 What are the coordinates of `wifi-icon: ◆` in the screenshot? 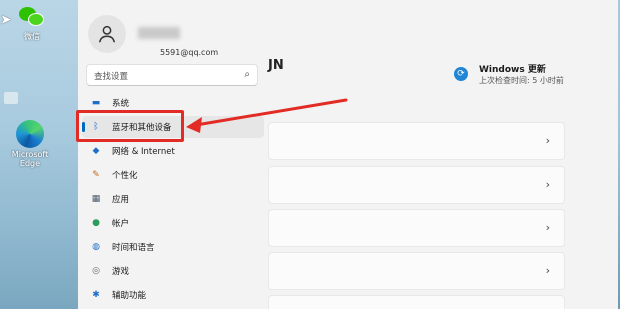 It's located at (96, 151).